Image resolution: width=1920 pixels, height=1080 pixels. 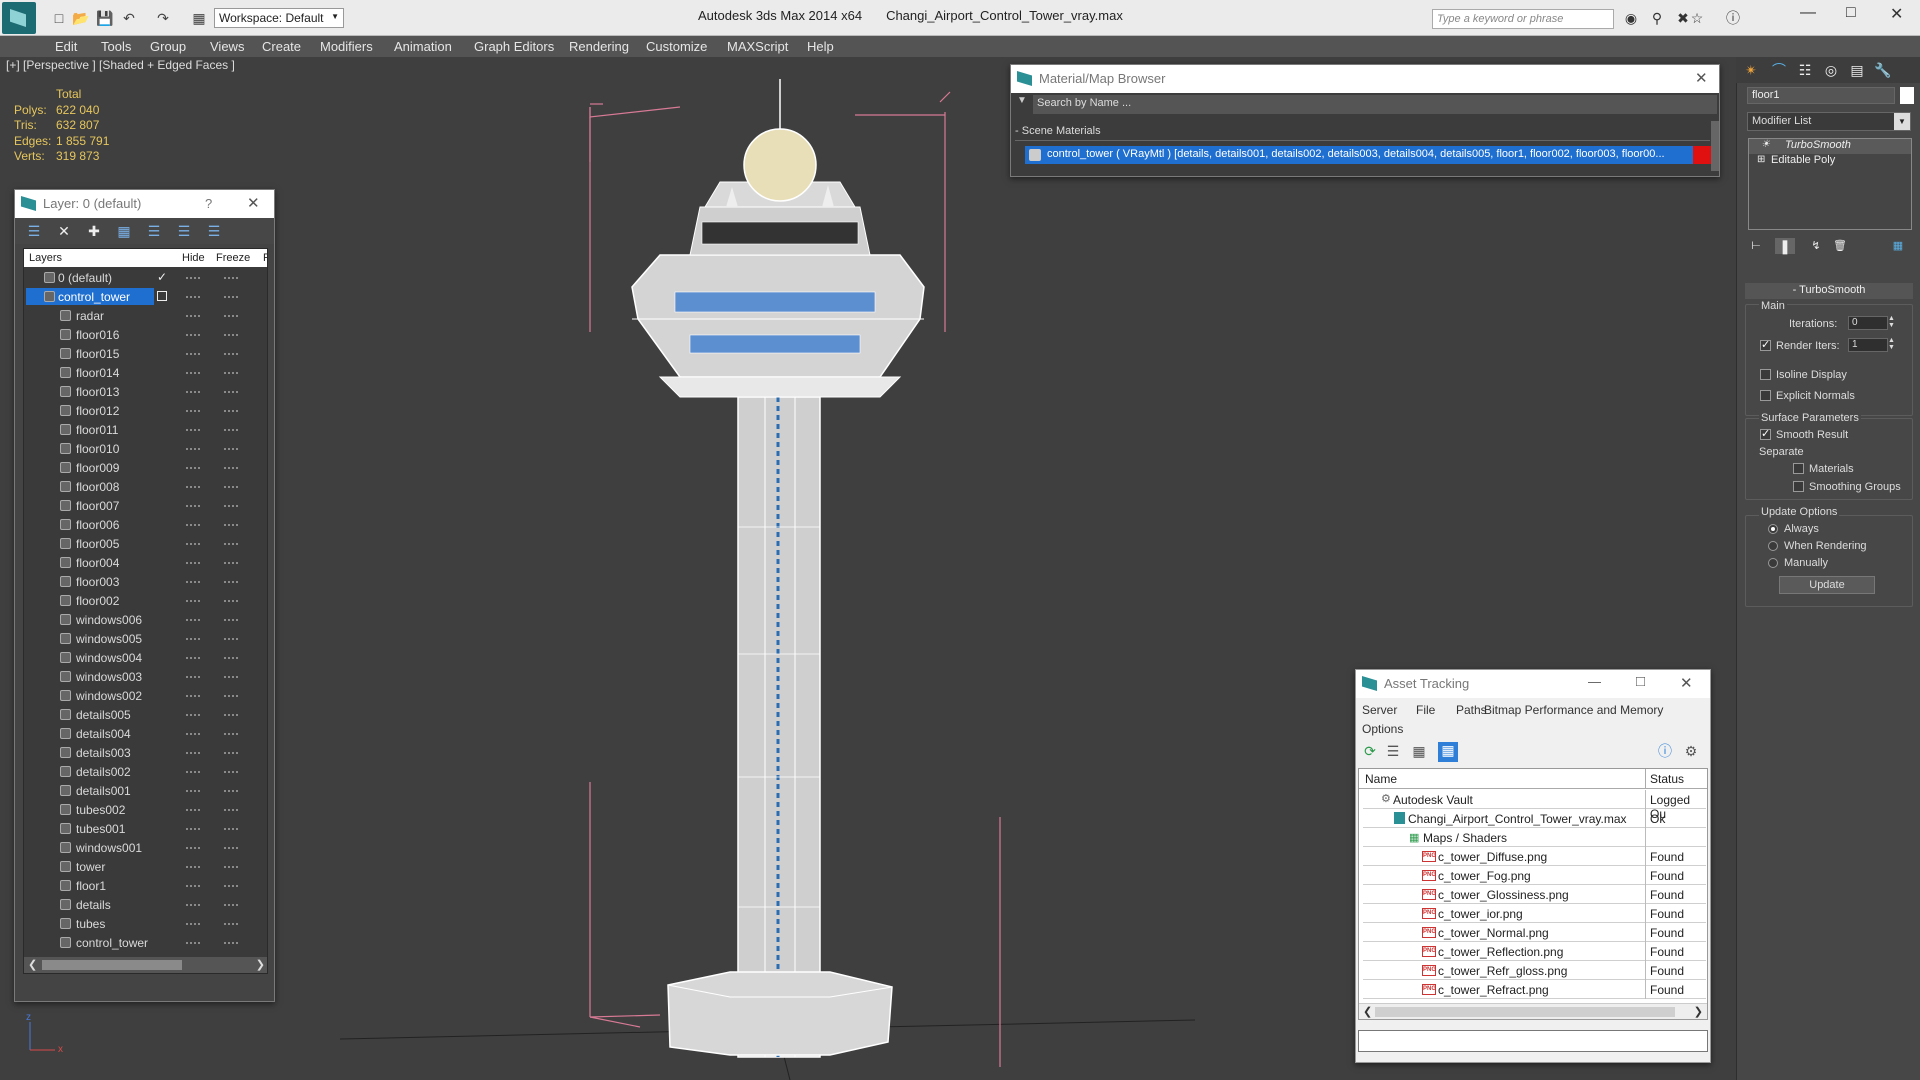 What do you see at coordinates (1756, 246) in the screenshot?
I see `pin-stack-icon: ⊢` at bounding box center [1756, 246].